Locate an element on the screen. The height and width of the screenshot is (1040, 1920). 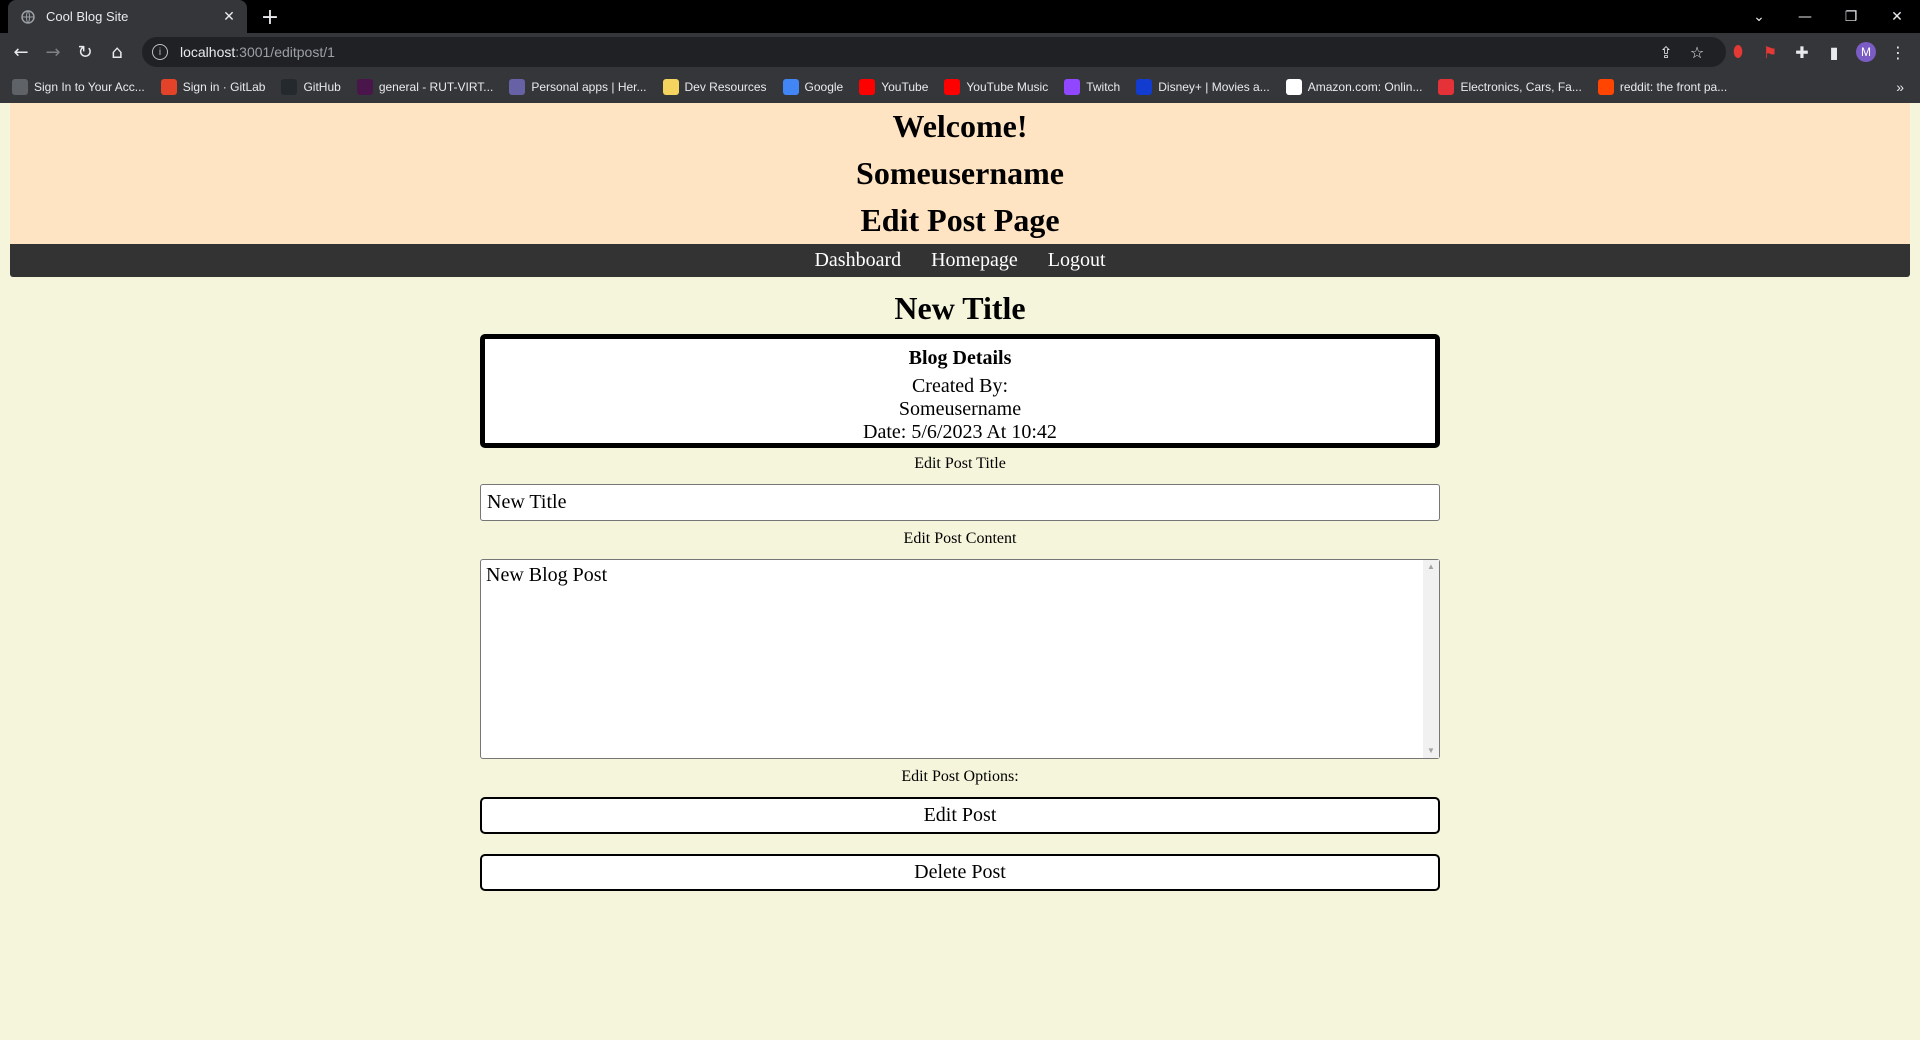
bookmark-label: Dev Resources is located at coordinates (725, 87).